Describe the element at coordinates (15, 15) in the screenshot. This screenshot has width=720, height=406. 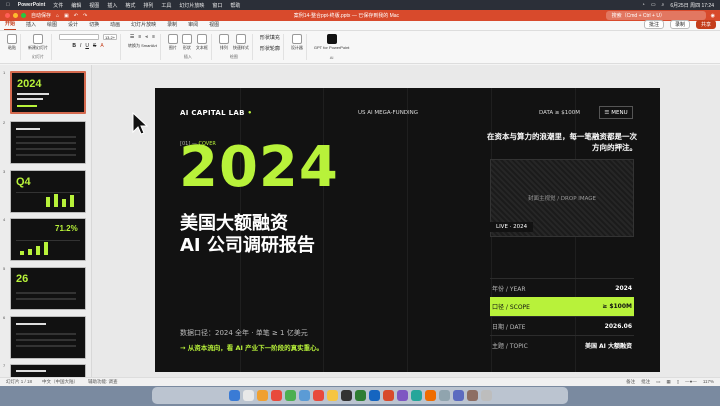
I see `minimize-window-button` at that location.